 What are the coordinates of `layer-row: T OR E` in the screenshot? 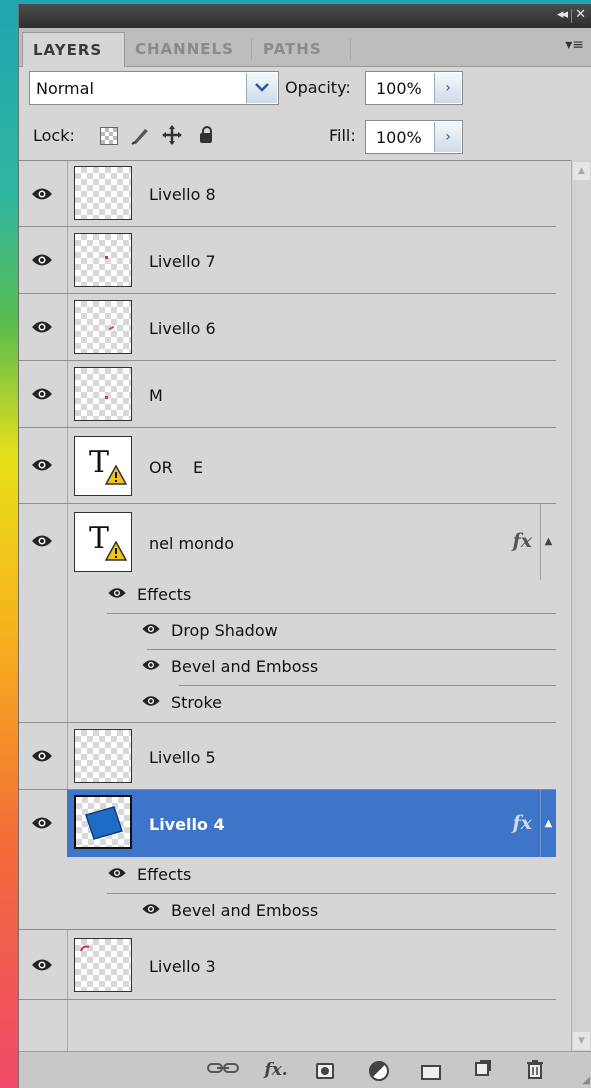 It's located at (287, 466).